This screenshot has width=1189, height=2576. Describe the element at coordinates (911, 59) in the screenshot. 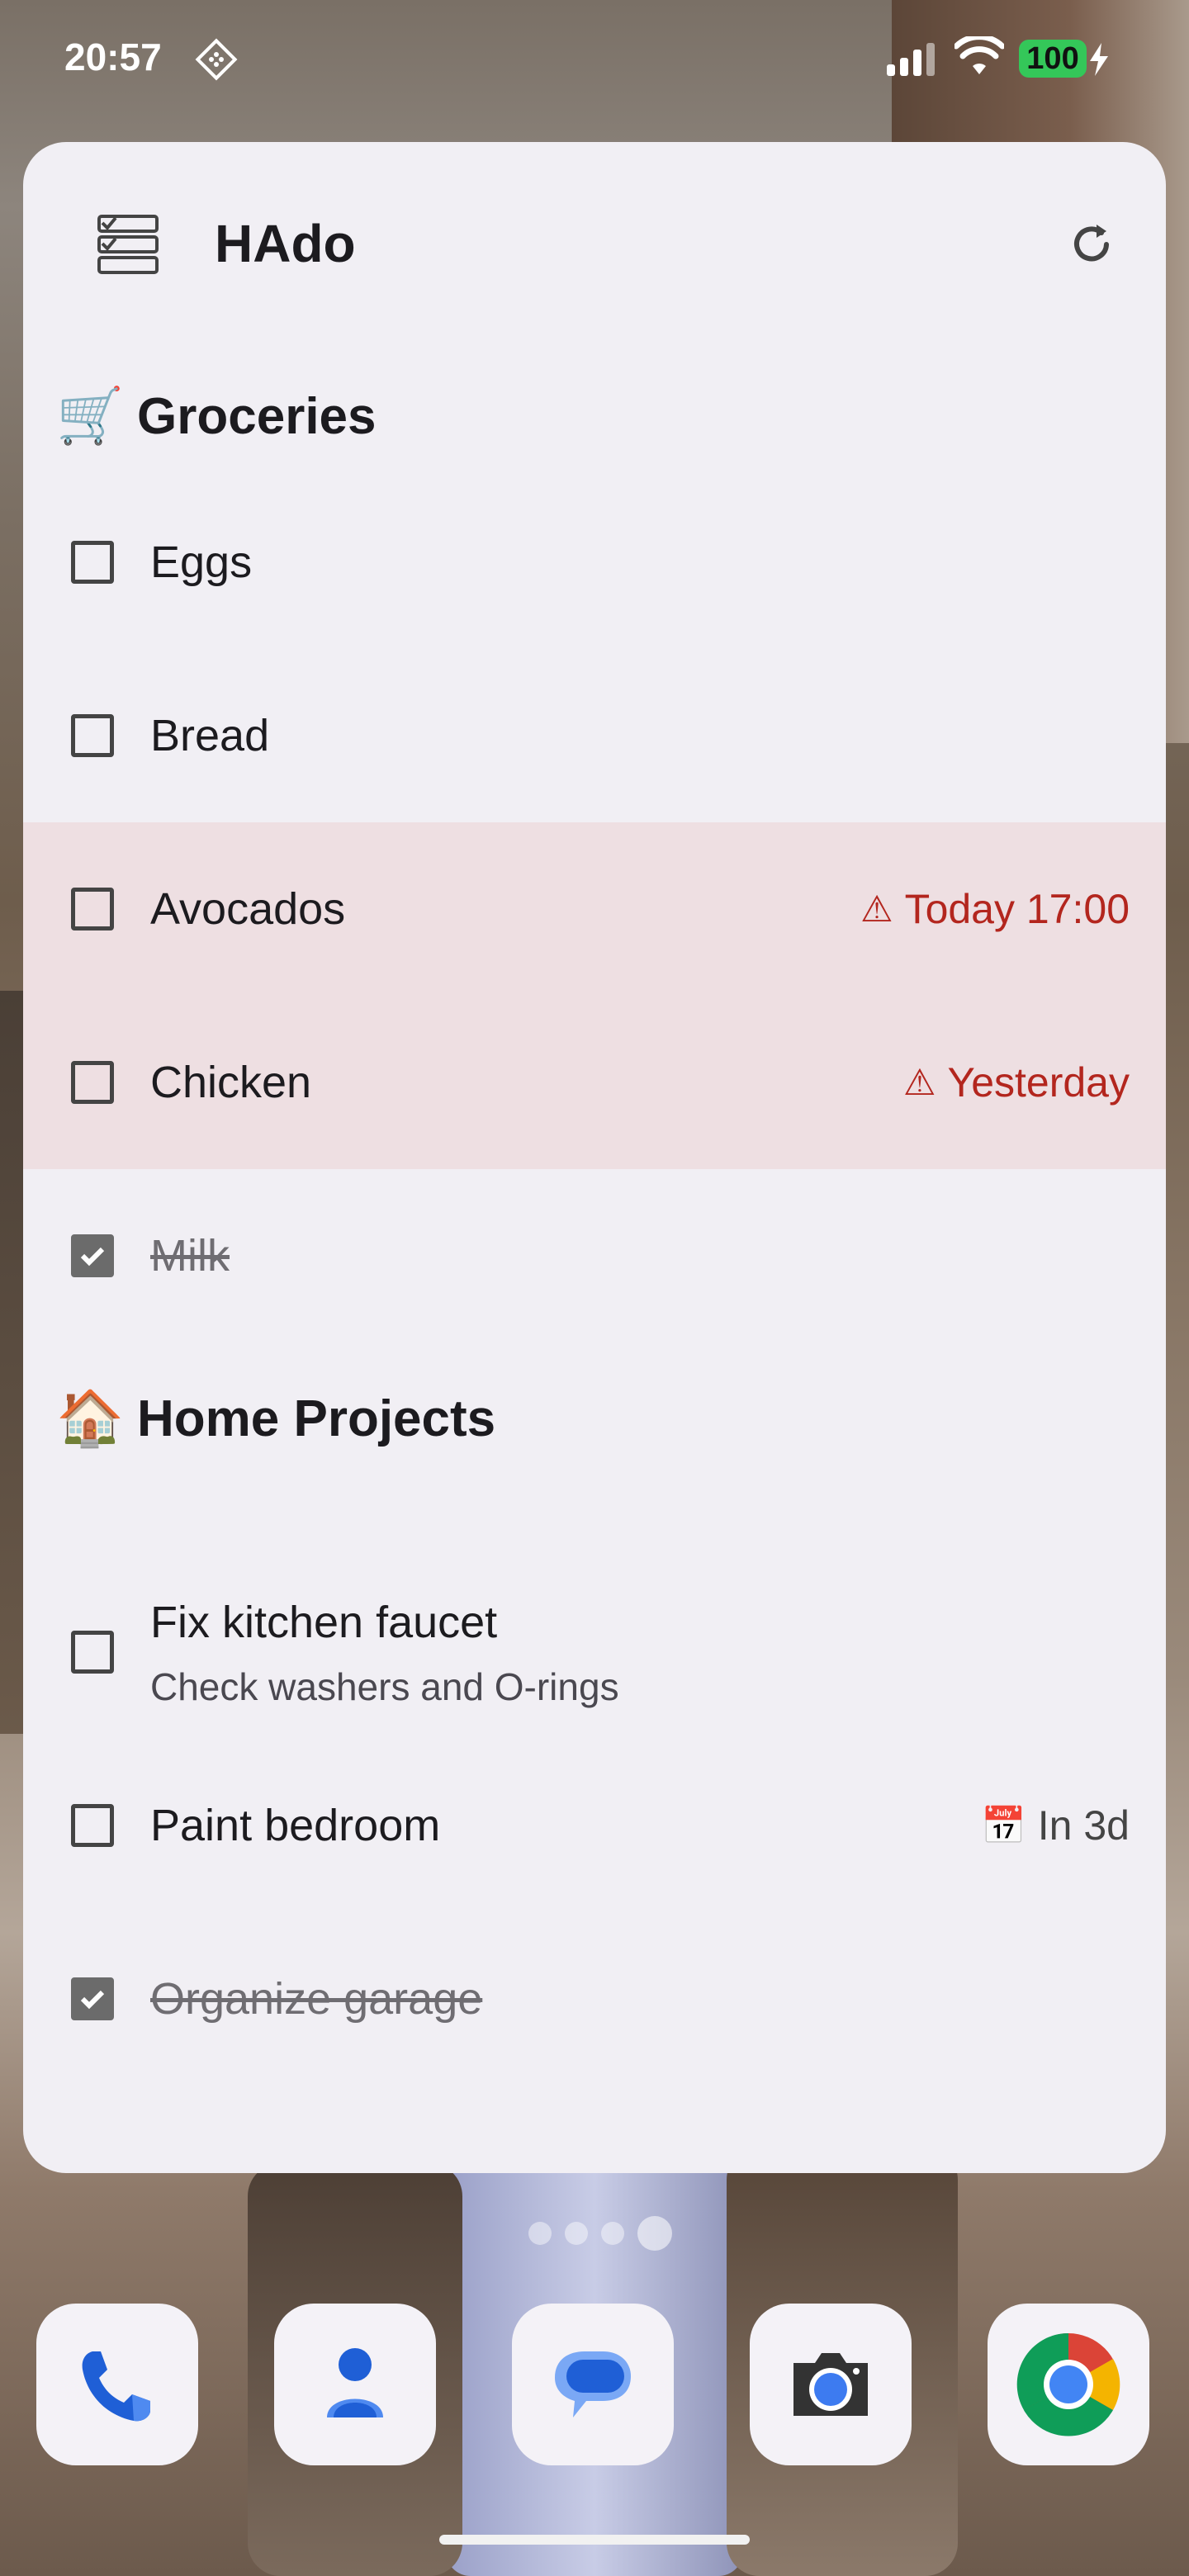

I see `signal-icon` at that location.